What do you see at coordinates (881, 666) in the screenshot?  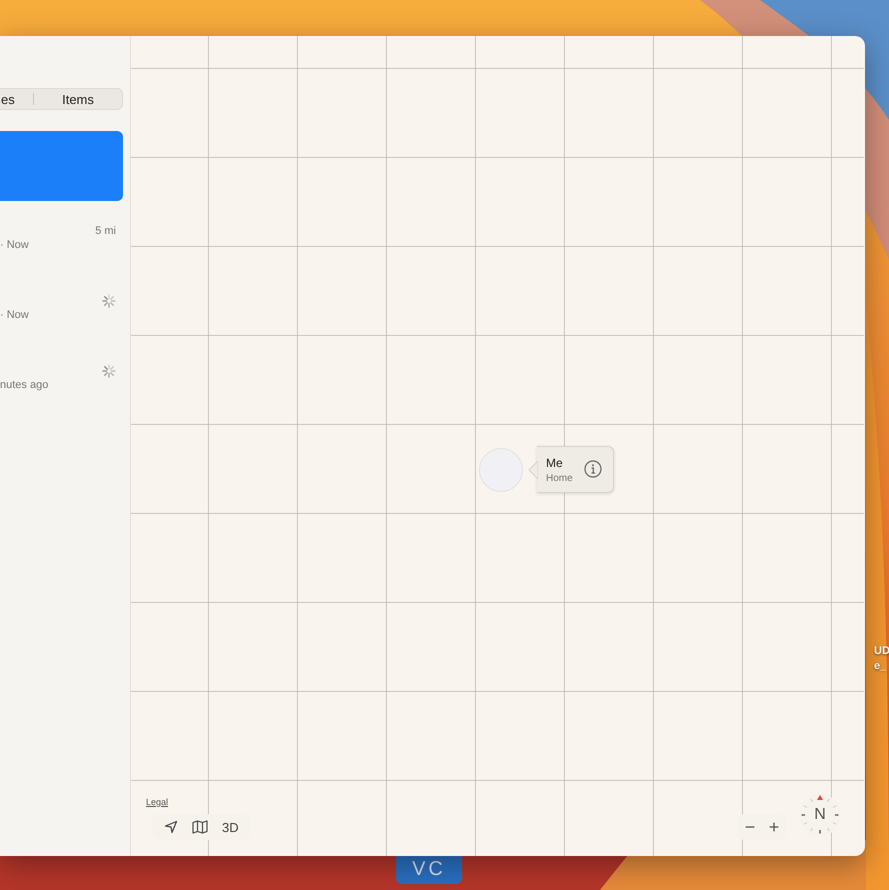 I see `file-label: e_` at bounding box center [881, 666].